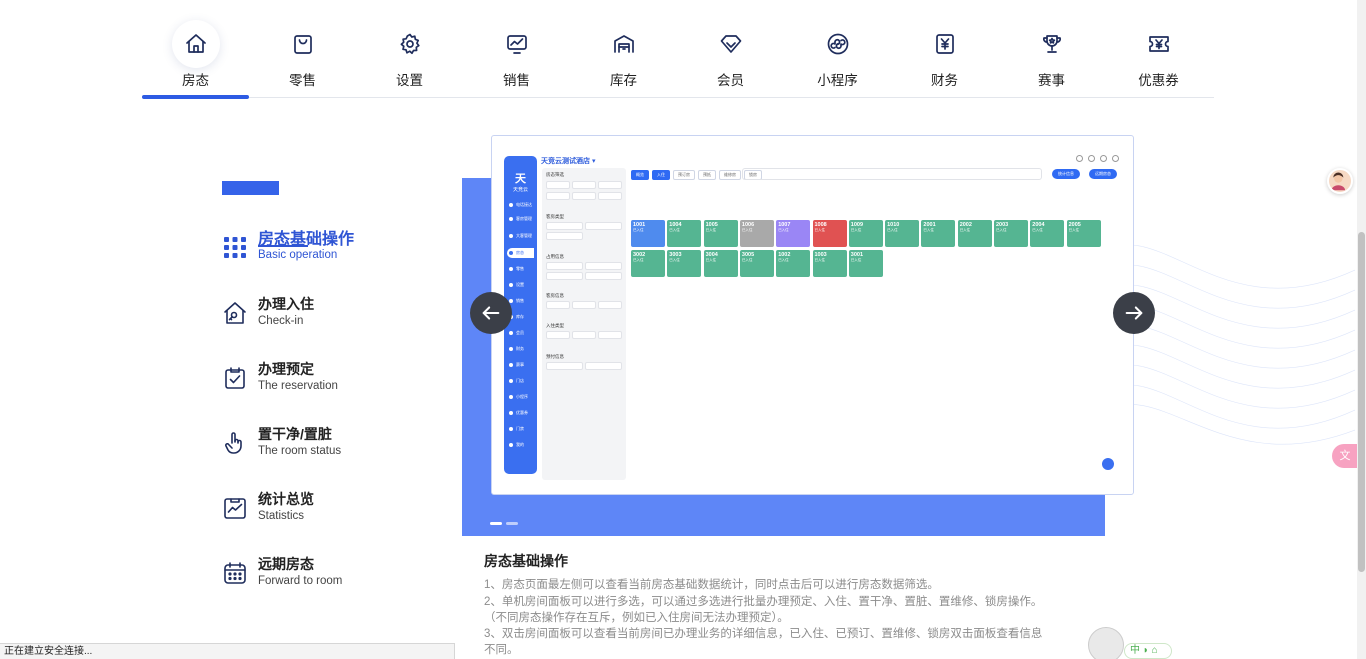 Image resolution: width=1366 pixels, height=659 pixels. What do you see at coordinates (730, 80) in the screenshot?
I see `nav-label: 会员` at bounding box center [730, 80].